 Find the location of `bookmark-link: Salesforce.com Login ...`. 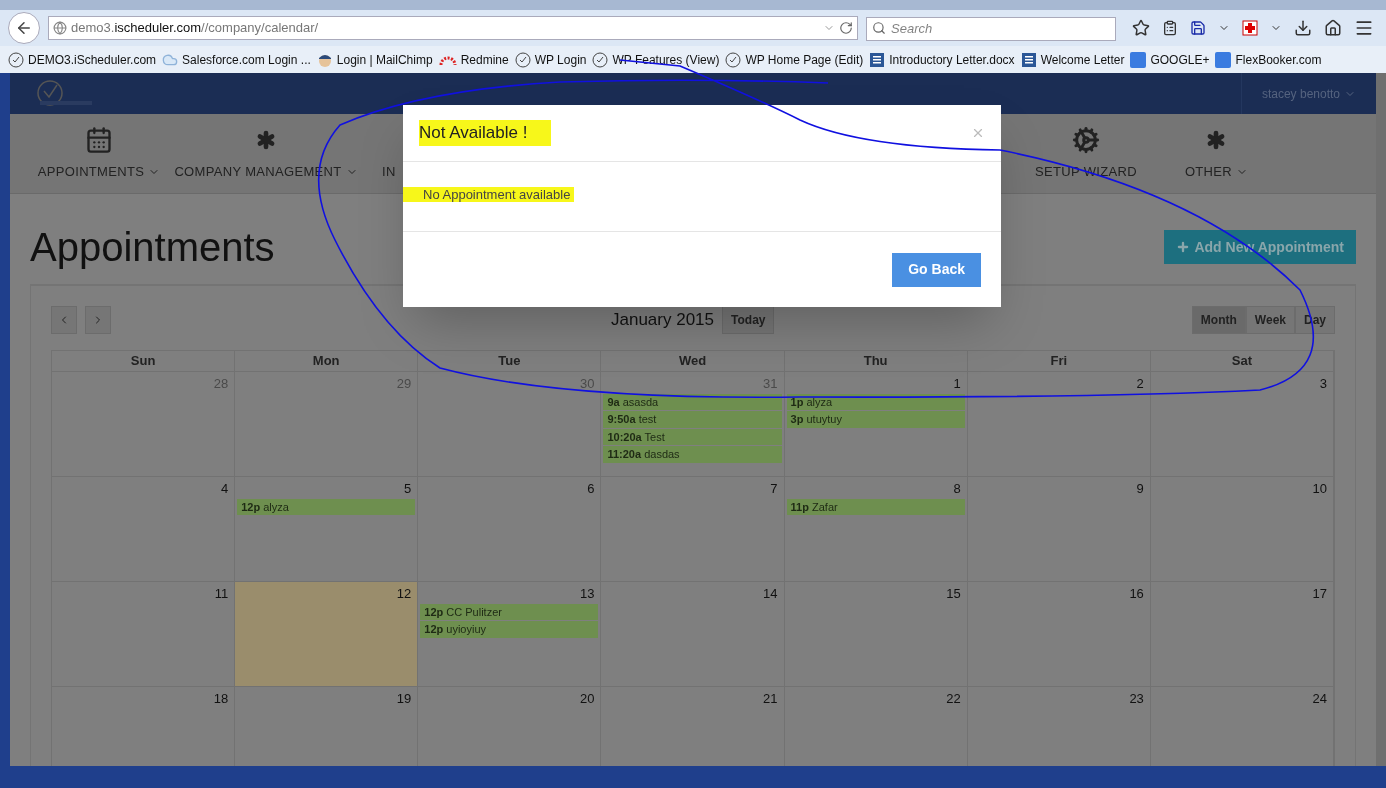

bookmark-link: Salesforce.com Login ... is located at coordinates (236, 59).